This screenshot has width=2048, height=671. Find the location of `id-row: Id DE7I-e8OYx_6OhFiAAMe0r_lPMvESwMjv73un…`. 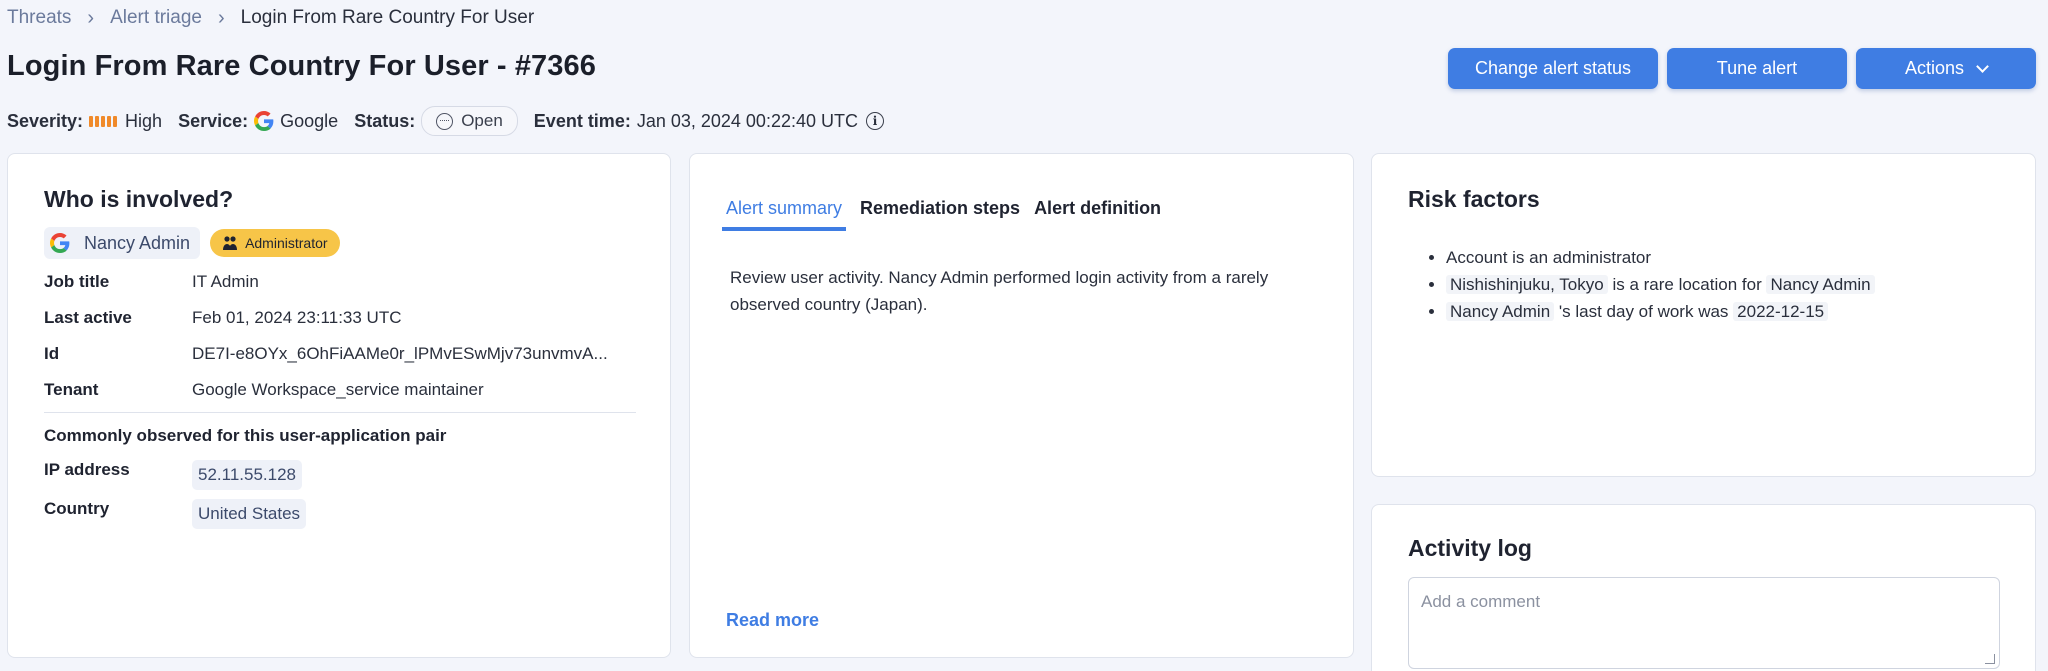

id-row: Id DE7I-e8OYx_6OhFiAAMe0r_lPMvESwMjv73un… is located at coordinates (326, 354).